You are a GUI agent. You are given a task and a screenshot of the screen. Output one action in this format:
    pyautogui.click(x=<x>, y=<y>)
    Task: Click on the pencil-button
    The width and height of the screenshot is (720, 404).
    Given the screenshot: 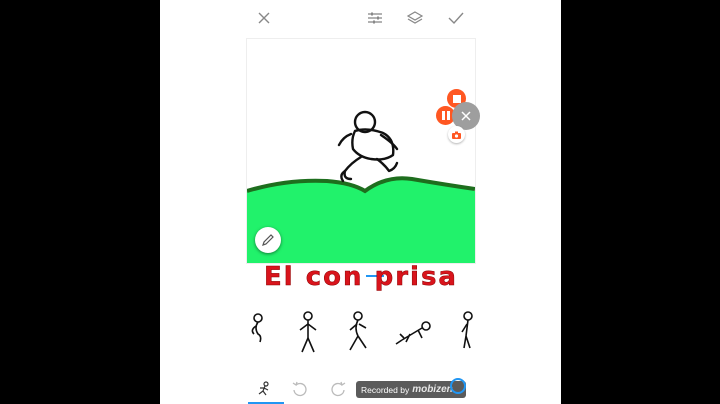 What is the action you would take?
    pyautogui.click(x=268, y=240)
    